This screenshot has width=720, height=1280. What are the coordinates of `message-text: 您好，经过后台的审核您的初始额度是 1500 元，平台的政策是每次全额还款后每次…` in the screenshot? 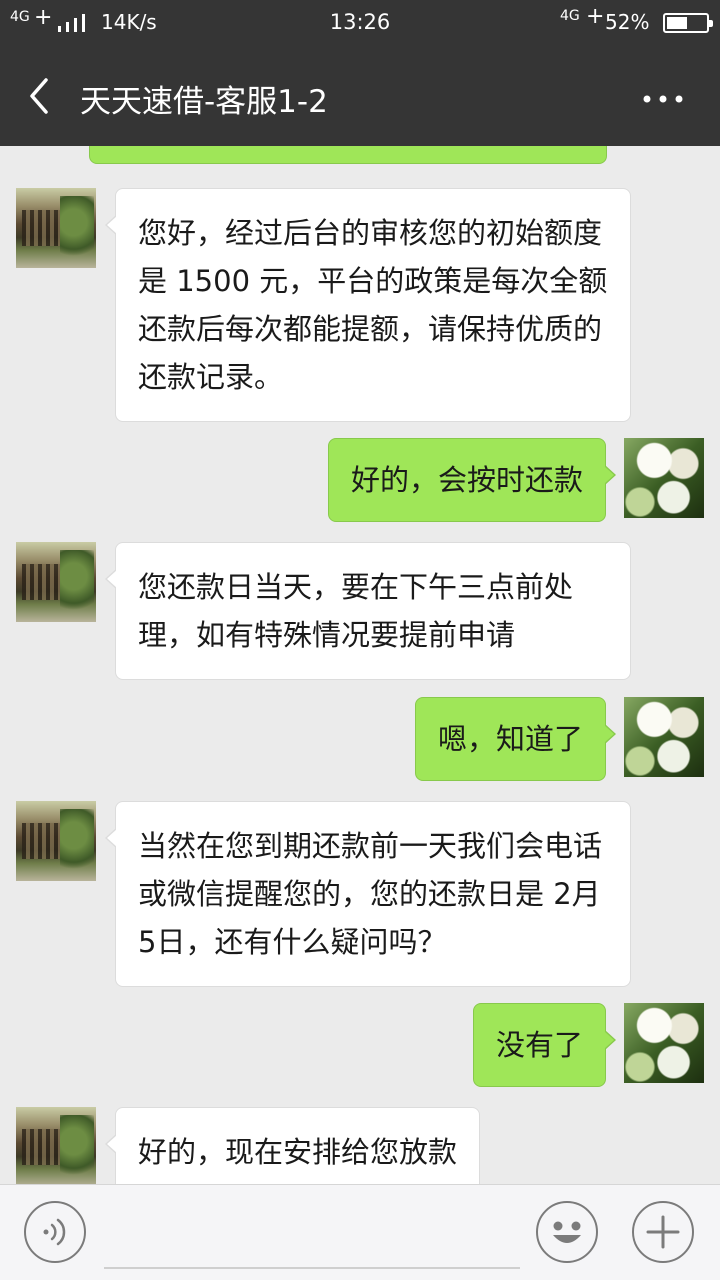 It's located at (373, 305).